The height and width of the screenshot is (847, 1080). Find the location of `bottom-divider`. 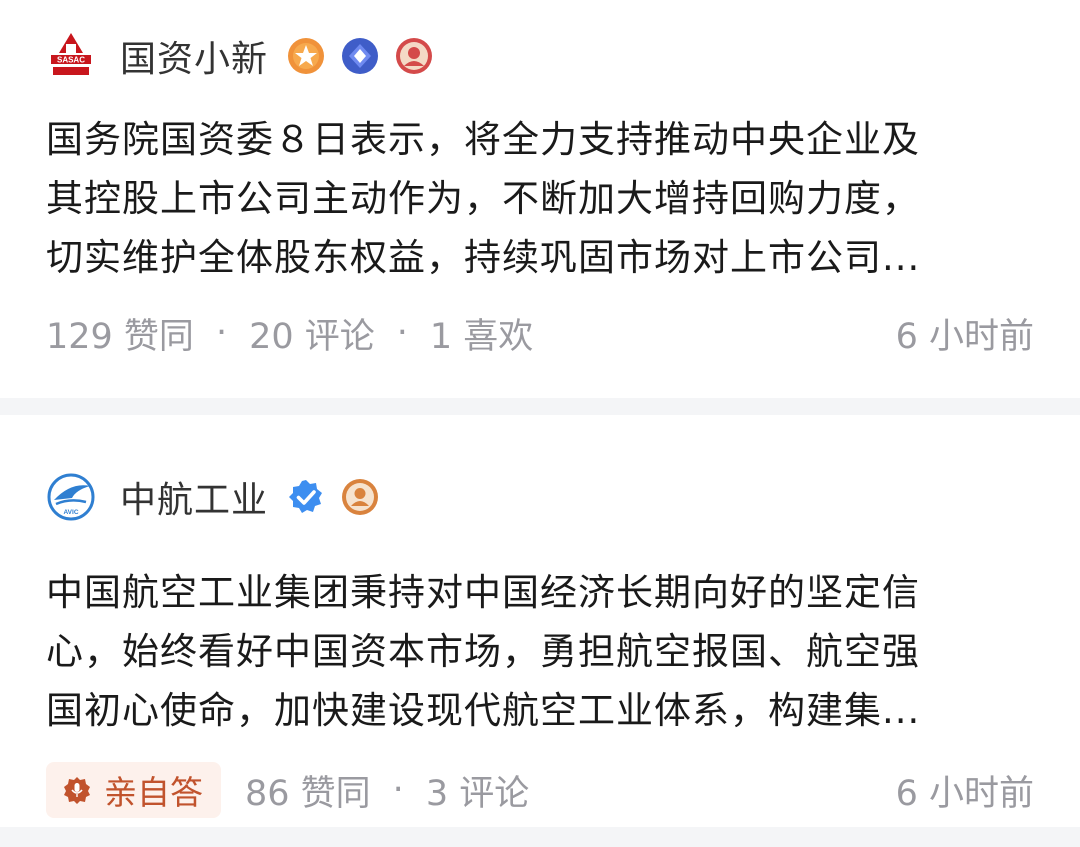

bottom-divider is located at coordinates (540, 837).